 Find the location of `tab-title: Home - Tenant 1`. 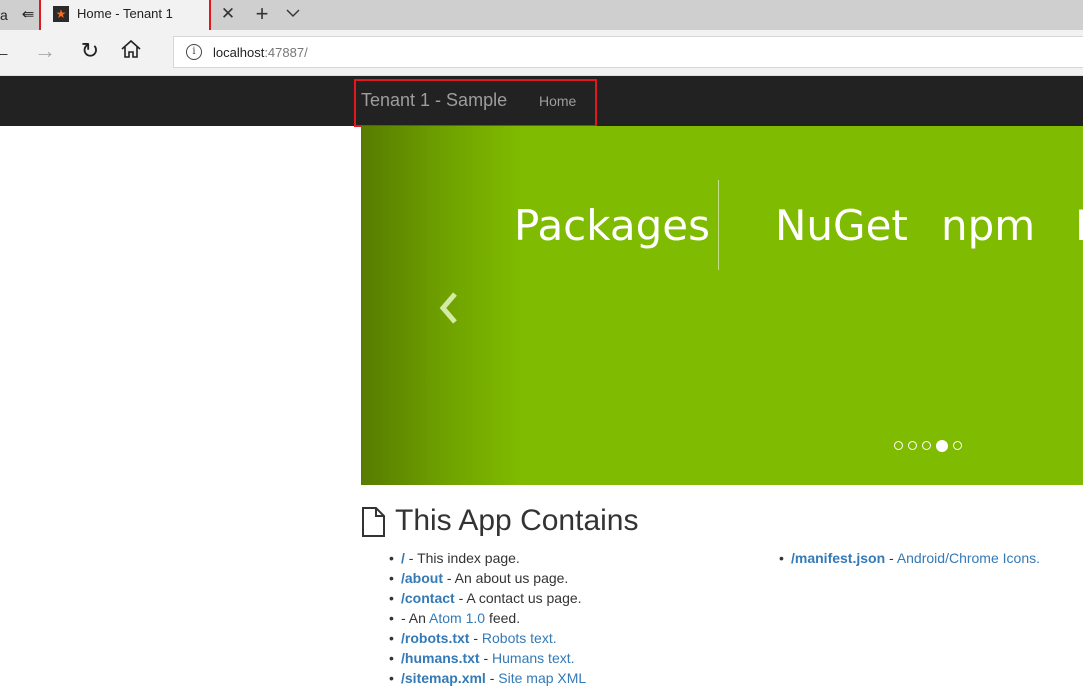

tab-title: Home - Tenant 1 is located at coordinates (125, 13).